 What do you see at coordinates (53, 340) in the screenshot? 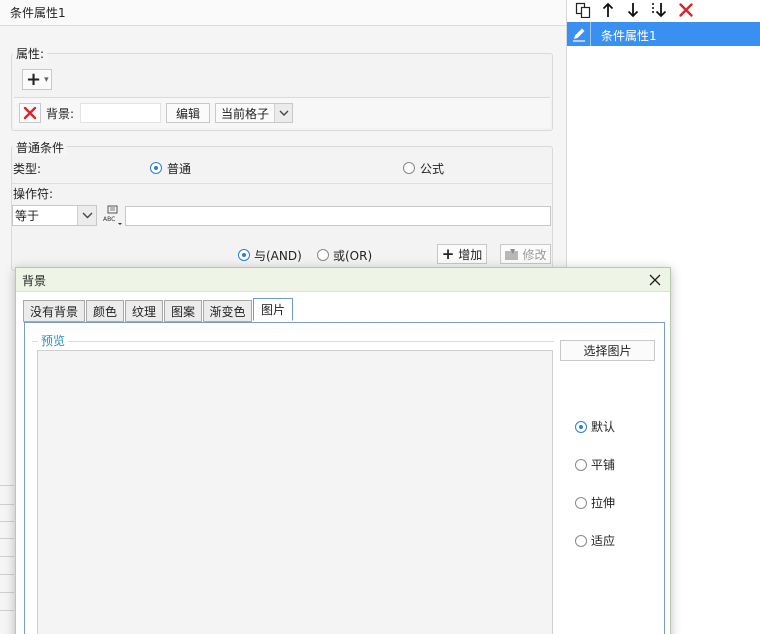
I see `preview-legend: 预览` at bounding box center [53, 340].